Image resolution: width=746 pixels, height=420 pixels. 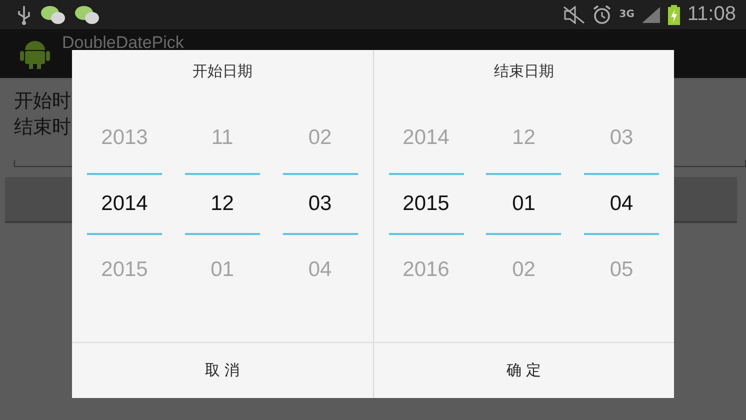 I want to click on wheel-value: 03, so click(x=621, y=138).